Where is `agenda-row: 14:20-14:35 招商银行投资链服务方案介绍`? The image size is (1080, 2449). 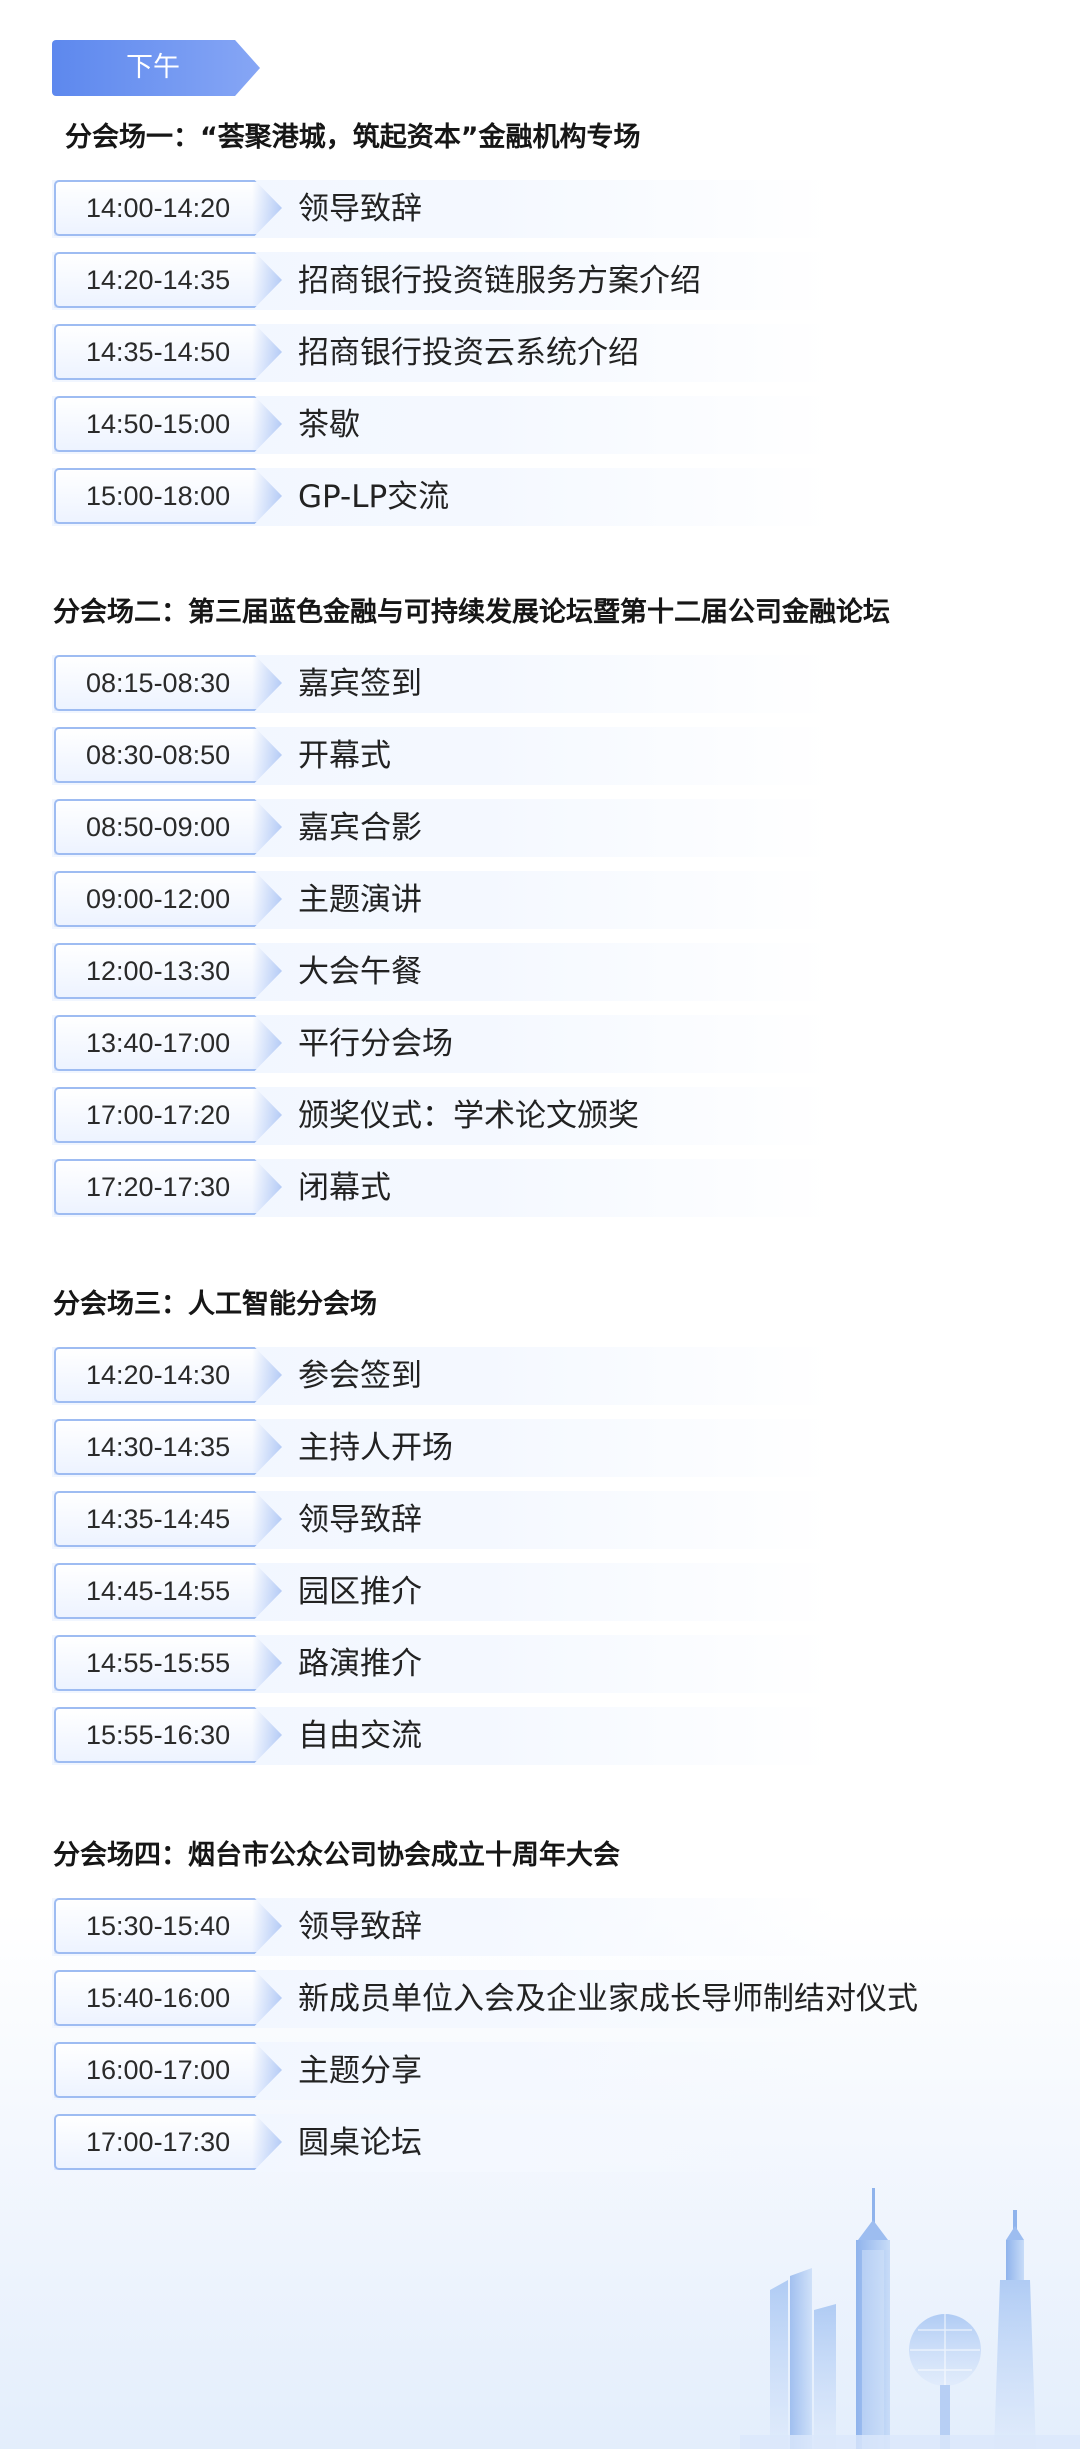
agenda-row: 14:20-14:35 招商银行投资链服务方案介绍 is located at coordinates (540, 288).